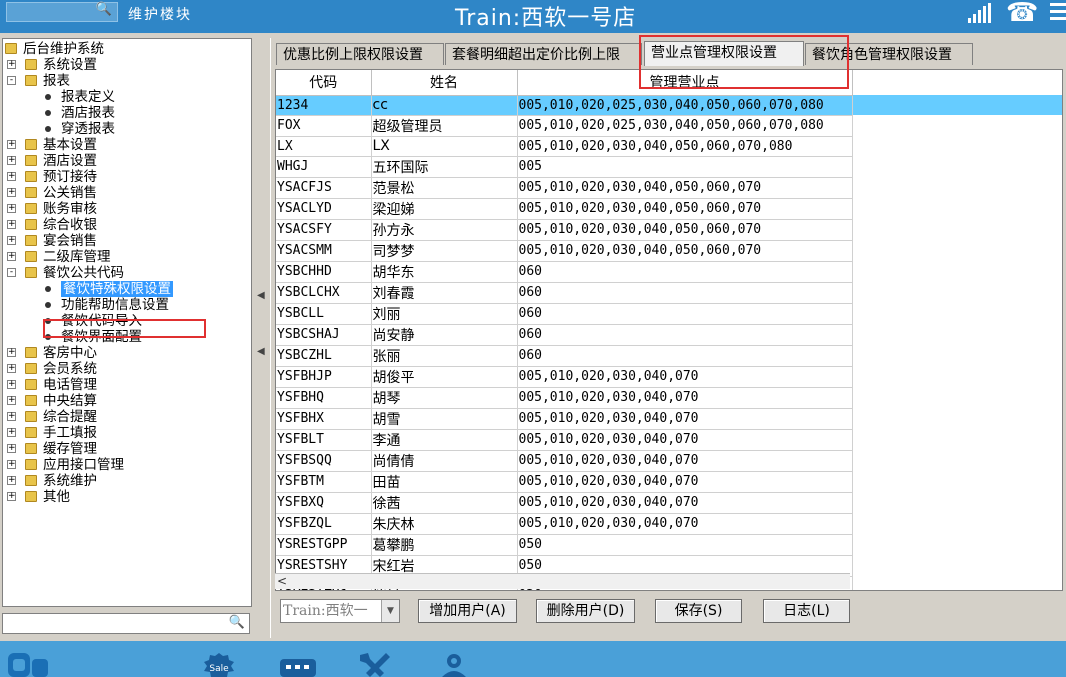 The width and height of the screenshot is (1066, 677). Describe the element at coordinates (324, 126) in the screenshot. I see `cell-code: FOX` at that location.